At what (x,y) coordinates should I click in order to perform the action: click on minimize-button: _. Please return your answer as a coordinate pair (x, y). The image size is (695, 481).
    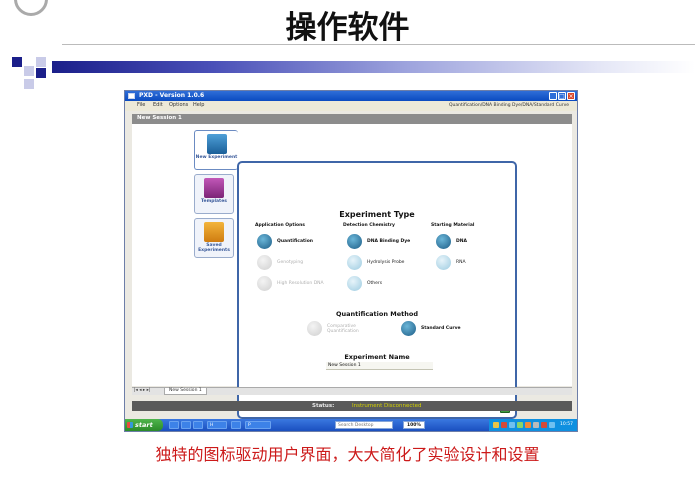
    Looking at the image, I should click on (553, 96).